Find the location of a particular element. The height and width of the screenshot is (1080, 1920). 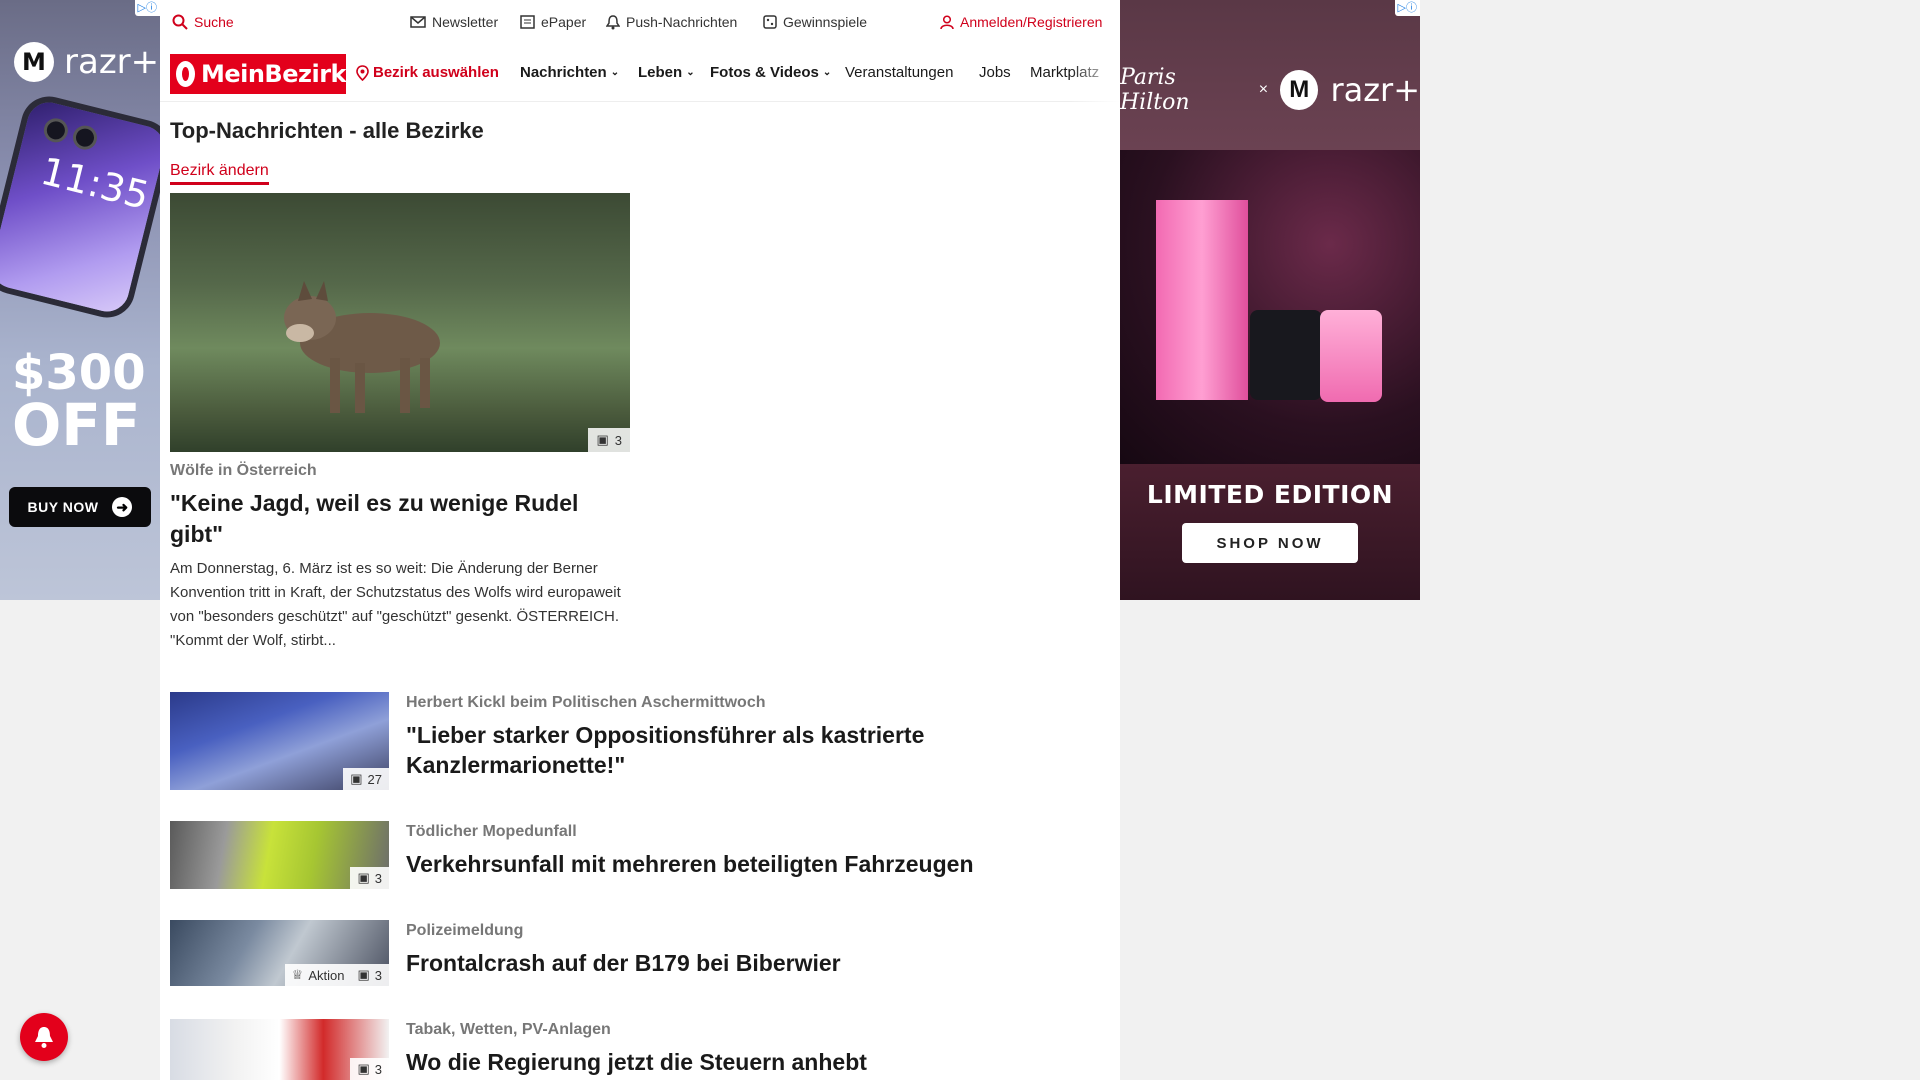

phone-image is located at coordinates (1286, 355).